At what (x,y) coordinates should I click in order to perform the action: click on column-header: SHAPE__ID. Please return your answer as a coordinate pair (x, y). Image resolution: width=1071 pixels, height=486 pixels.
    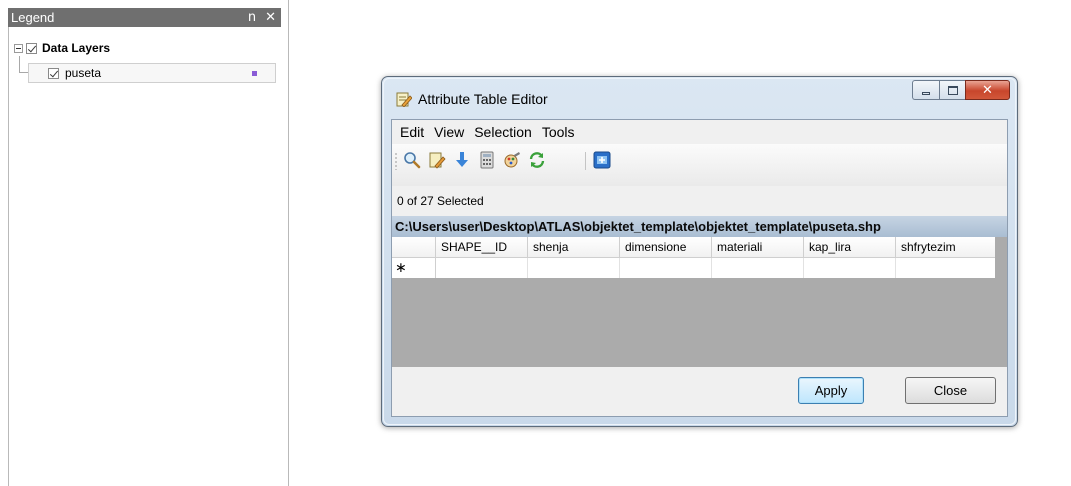
    Looking at the image, I should click on (482, 247).